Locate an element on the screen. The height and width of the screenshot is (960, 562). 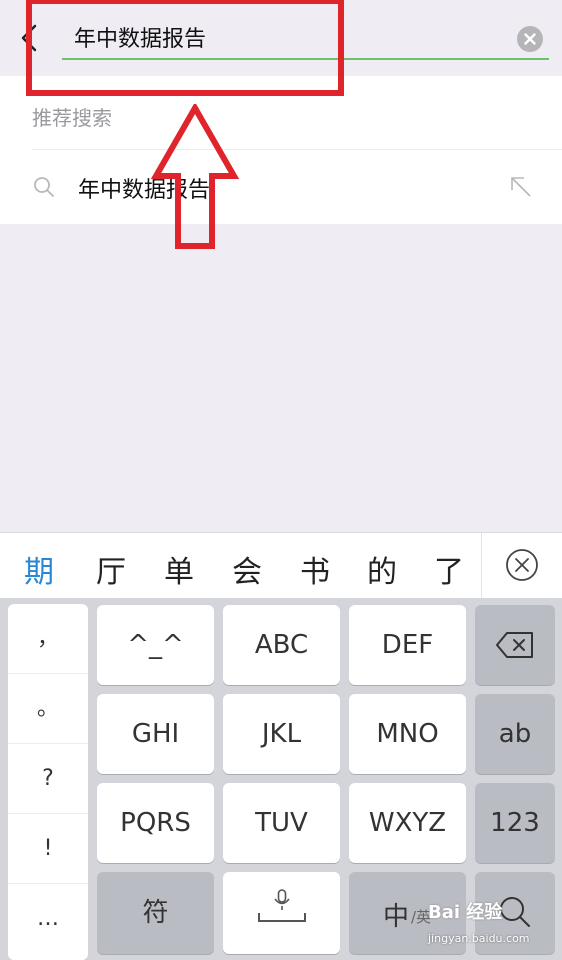
key-pqrs: PQRS is located at coordinates (155, 823).